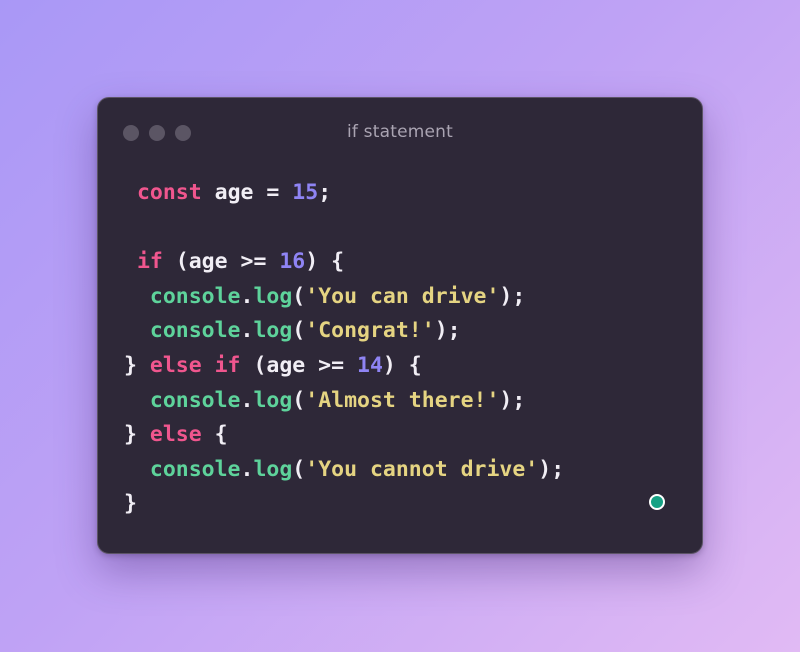  I want to click on code-line-6: } else if (age >= 14) {, so click(344, 366).